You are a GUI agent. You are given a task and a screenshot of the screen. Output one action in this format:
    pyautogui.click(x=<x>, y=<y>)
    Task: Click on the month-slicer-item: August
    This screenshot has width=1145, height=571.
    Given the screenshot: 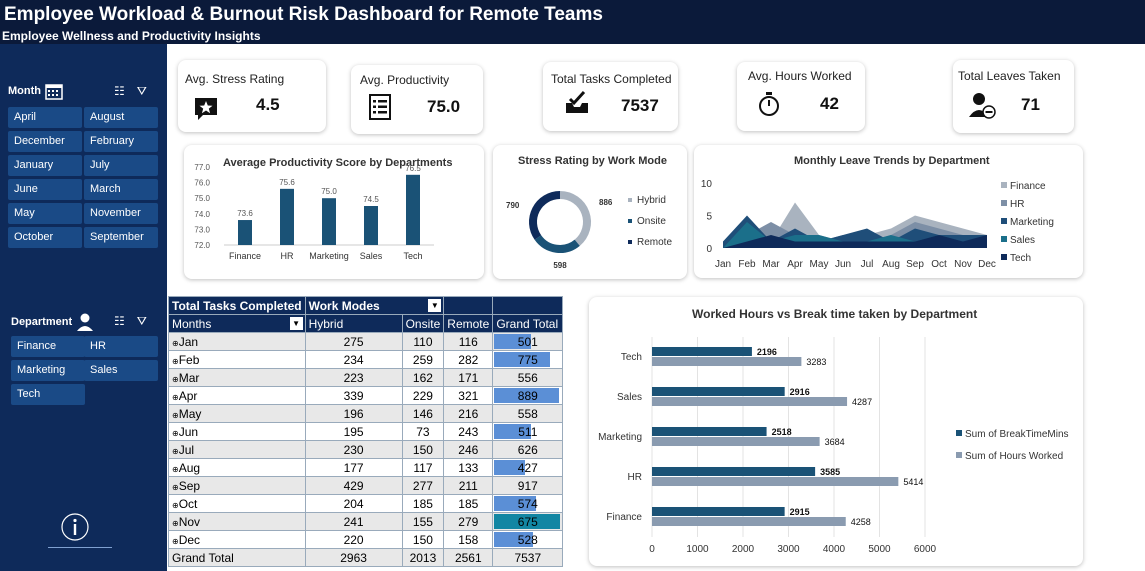 What is the action you would take?
    pyautogui.click(x=121, y=117)
    